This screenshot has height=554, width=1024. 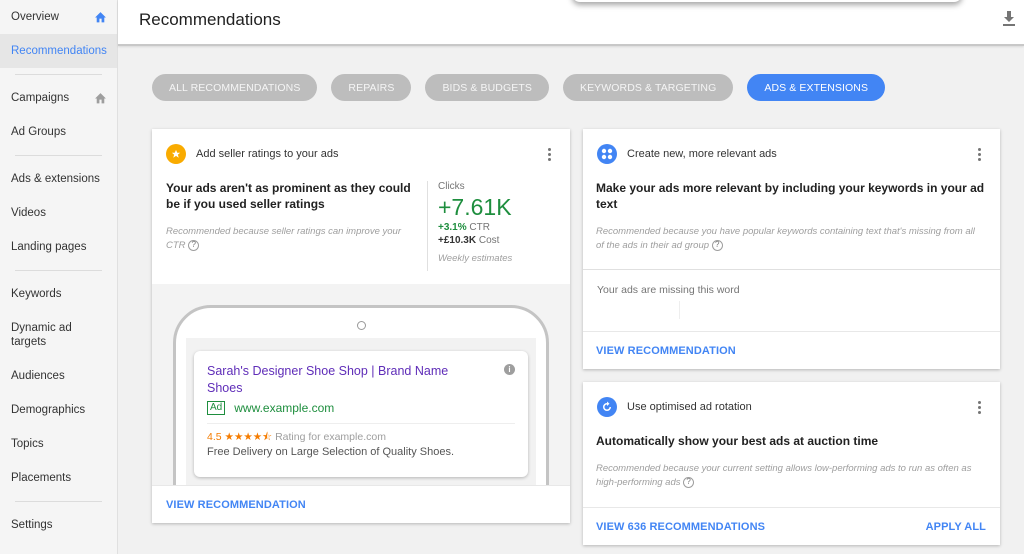 I want to click on apps-icon, so click(x=607, y=154).